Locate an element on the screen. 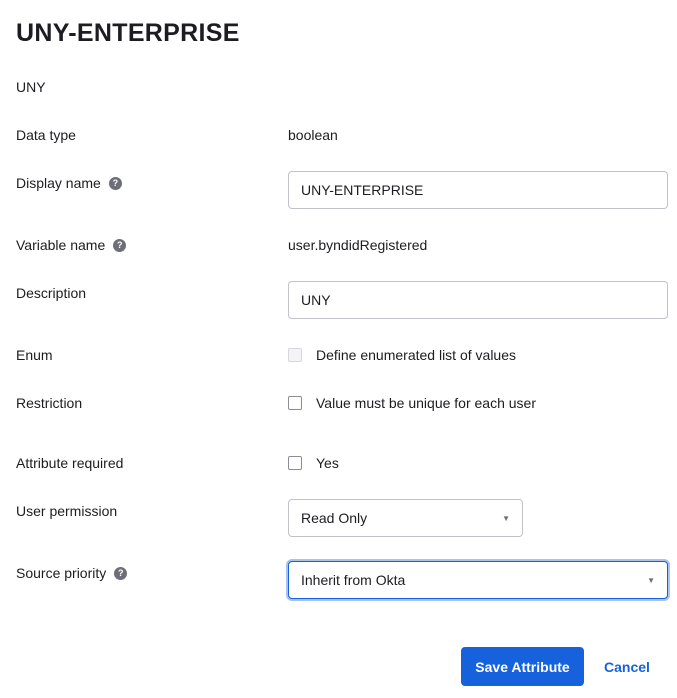 This screenshot has width=677, height=698. variable-name-label: Variable name ? is located at coordinates (71, 245).